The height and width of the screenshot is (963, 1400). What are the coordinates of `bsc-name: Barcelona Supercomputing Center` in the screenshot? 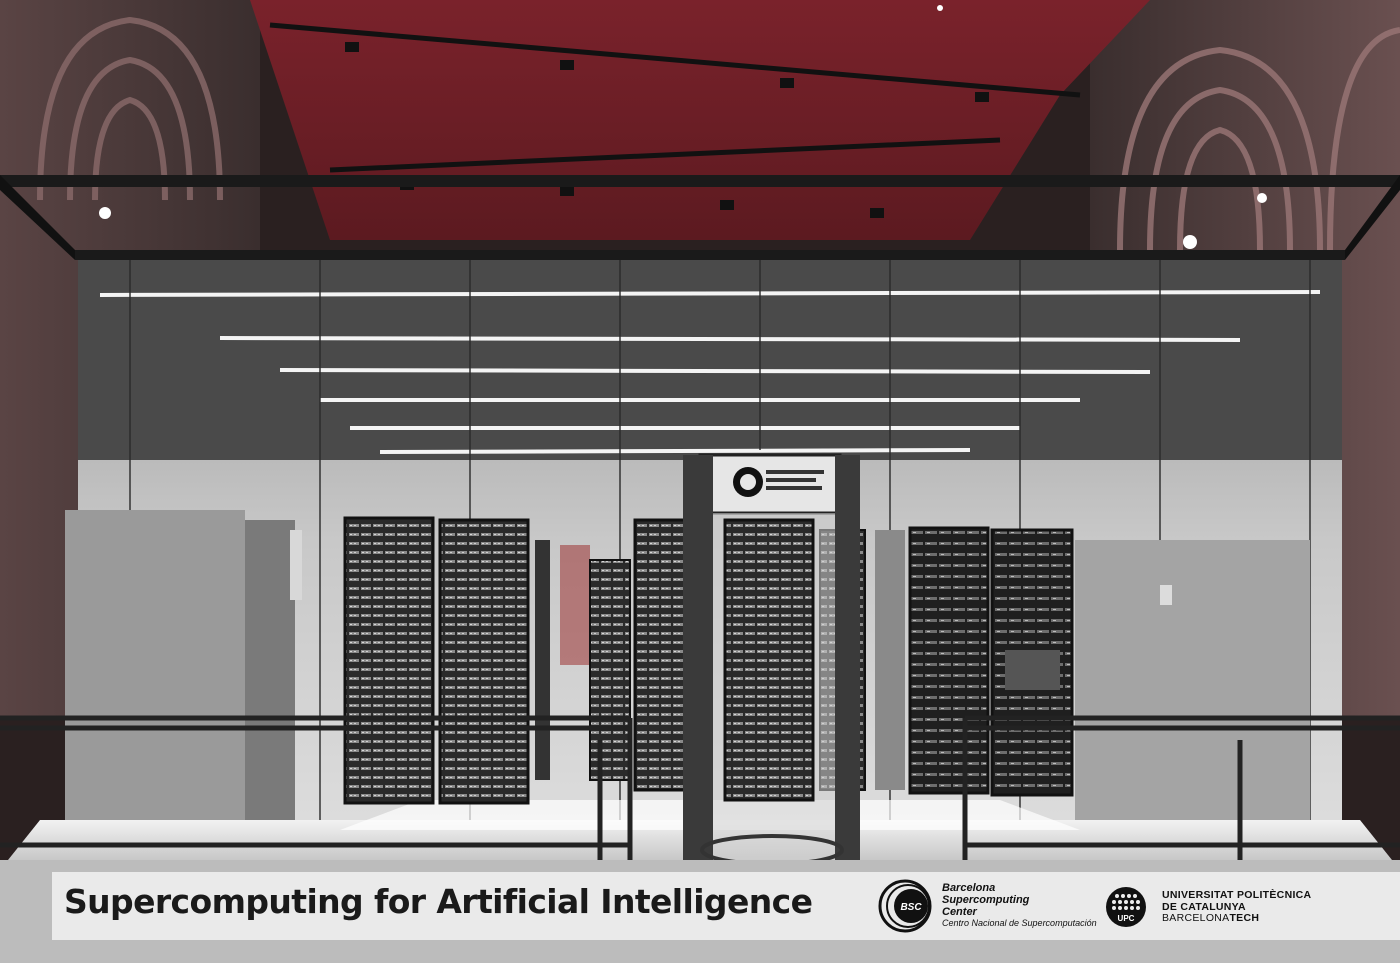 It's located at (986, 900).